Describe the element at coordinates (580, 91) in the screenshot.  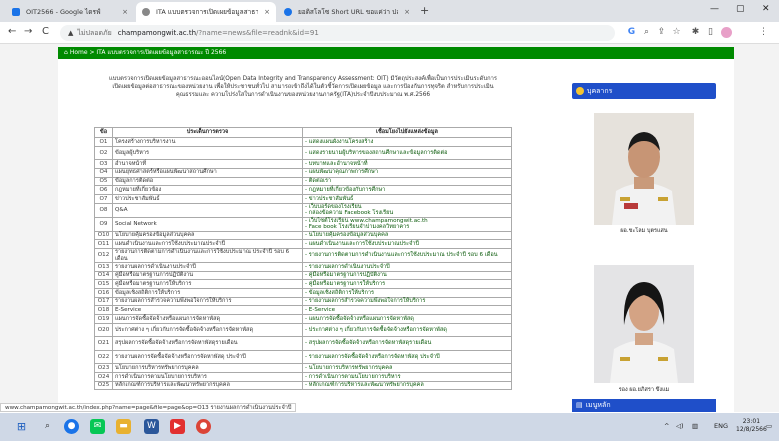
I see `user-icon` at that location.